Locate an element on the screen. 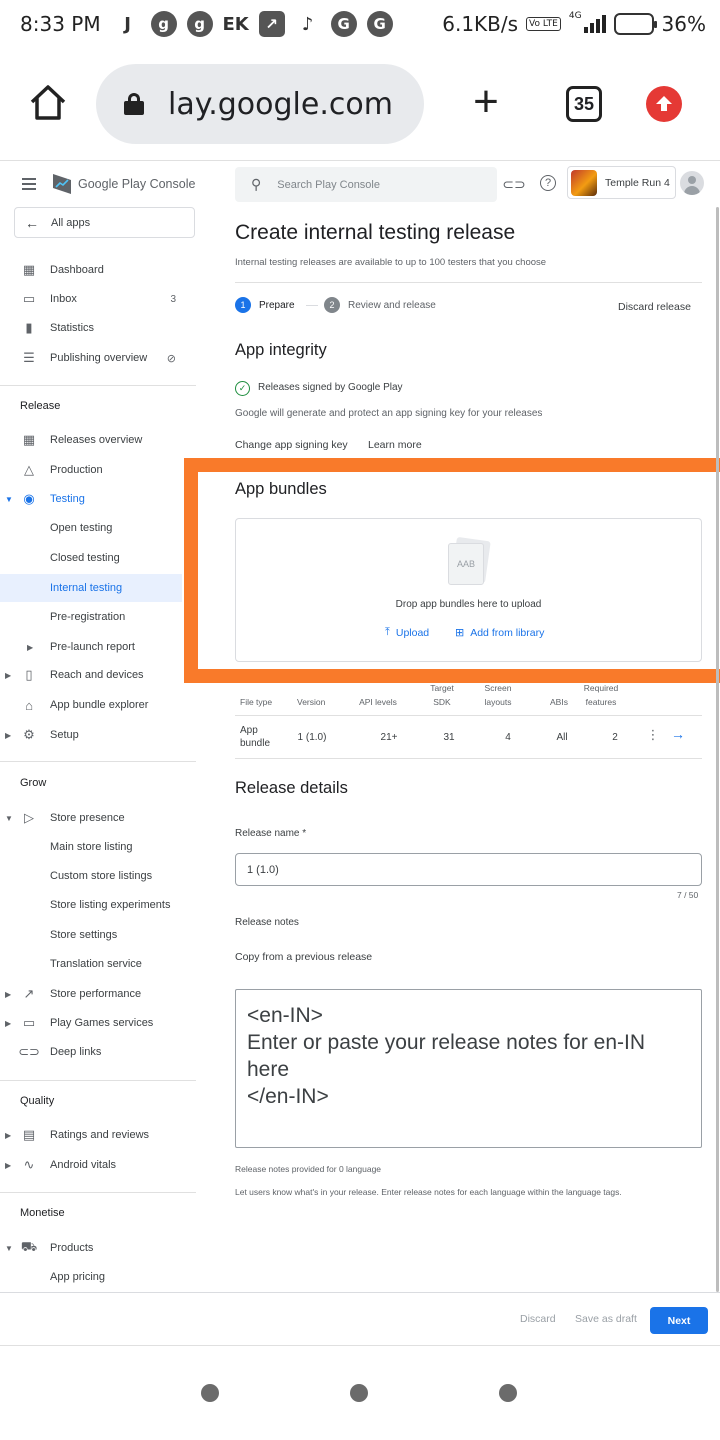 The image size is (720, 1440). learn-more-link: Learn more is located at coordinates (395, 445).